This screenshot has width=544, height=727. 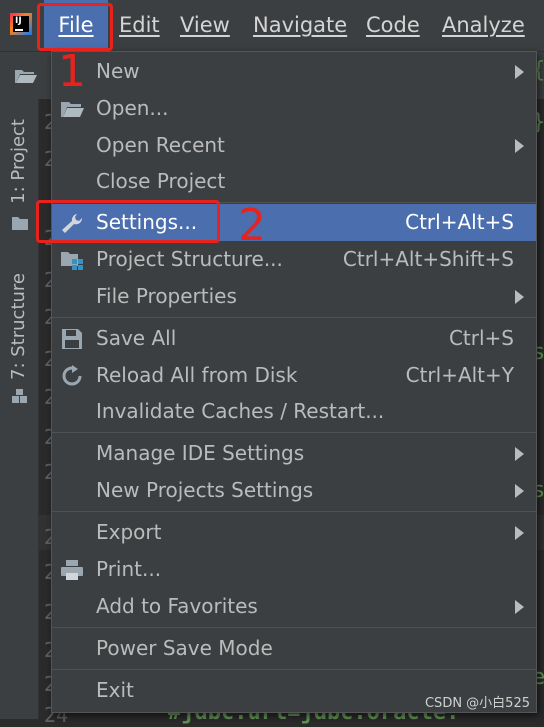 What do you see at coordinates (184, 648) in the screenshot?
I see `menu-item-label: Power Save Mode` at bounding box center [184, 648].